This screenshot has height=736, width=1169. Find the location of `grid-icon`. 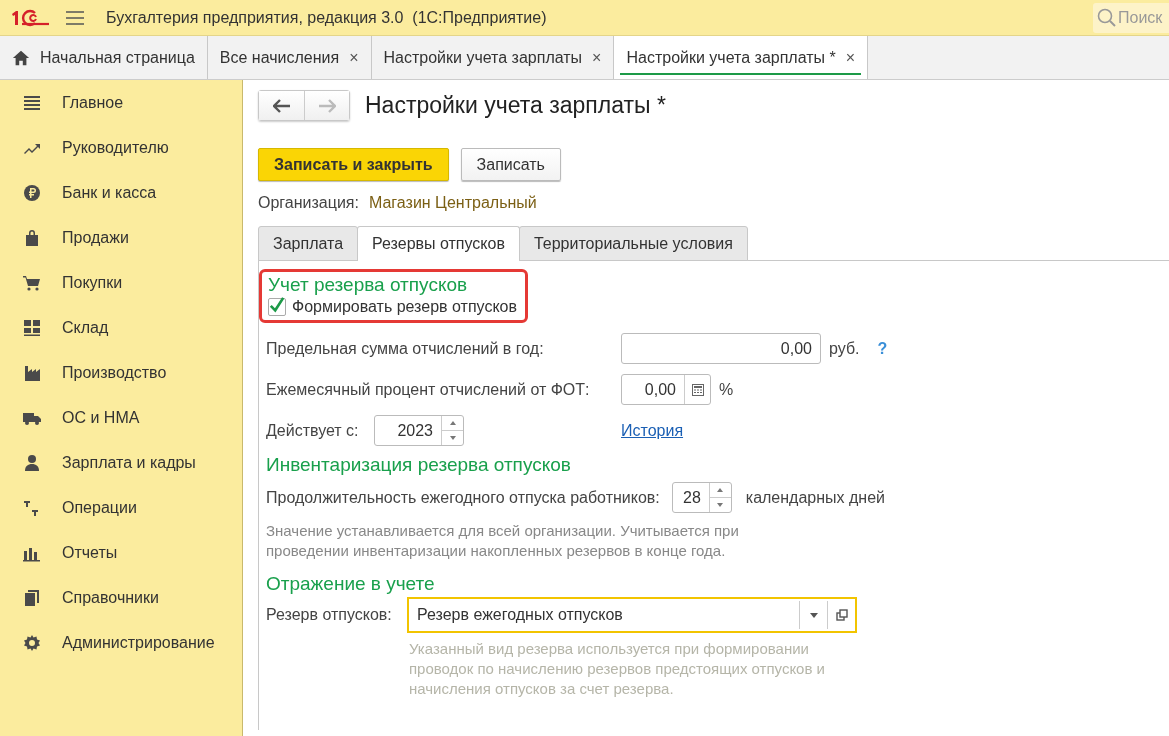

grid-icon is located at coordinates (32, 327).